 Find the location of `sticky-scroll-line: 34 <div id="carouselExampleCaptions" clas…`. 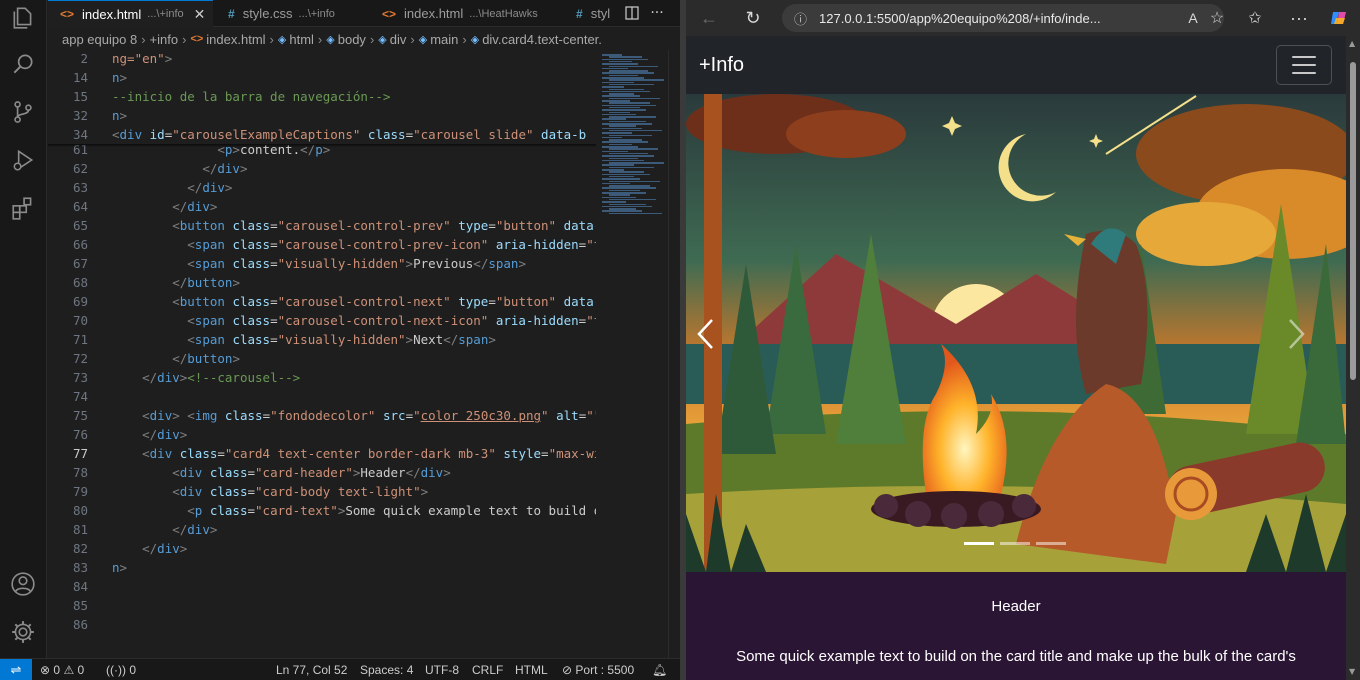

sticky-scroll-line: 34 <div id="carouselExampleCaptions" clas… is located at coordinates (322, 134).